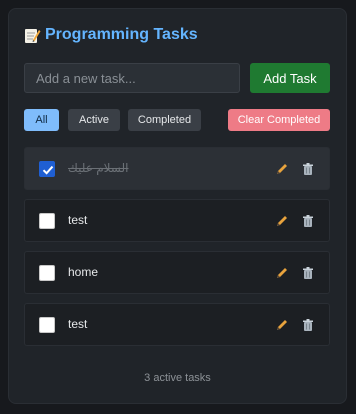  I want to click on filter-completed-button: Completed, so click(164, 120).